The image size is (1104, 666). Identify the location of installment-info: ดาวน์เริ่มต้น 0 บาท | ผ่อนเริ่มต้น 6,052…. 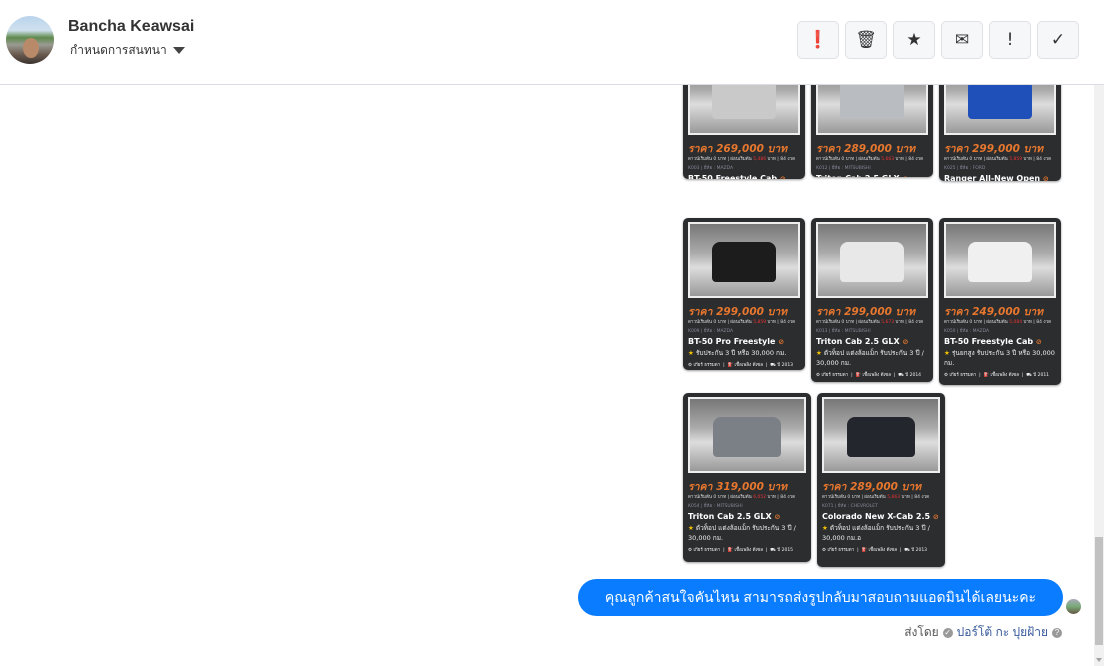
(742, 497).